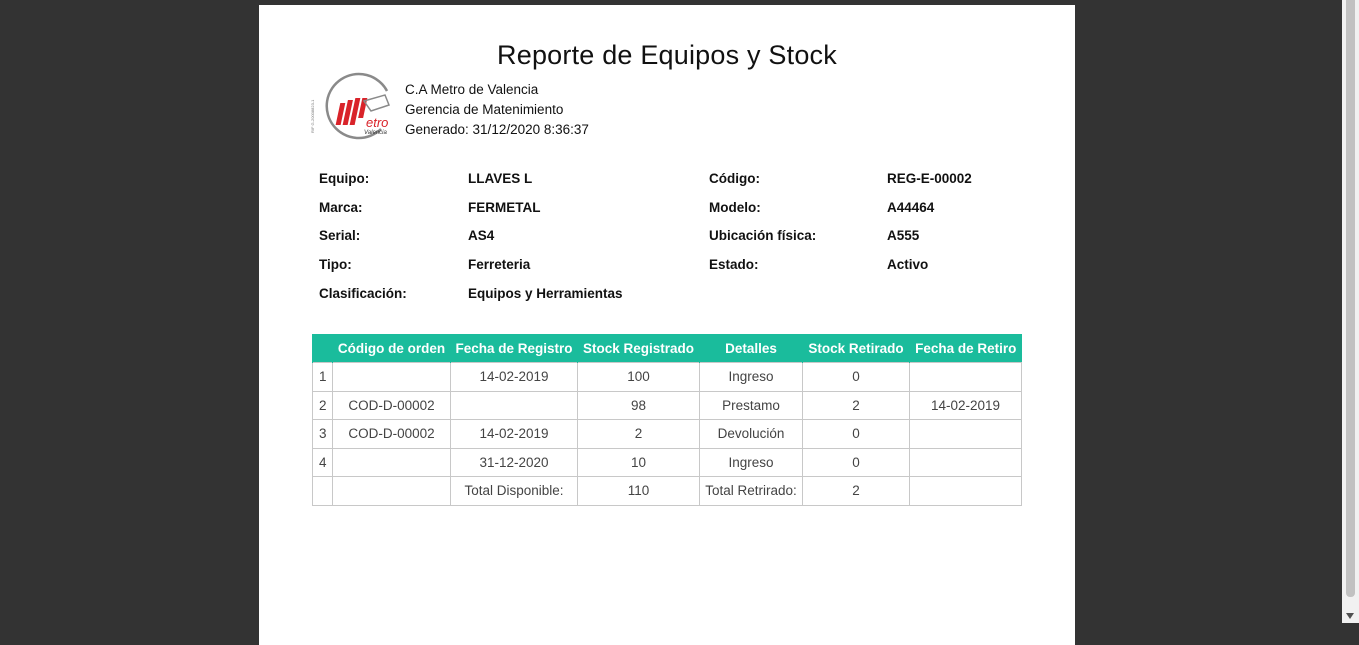  I want to click on cell-stock-registrado: 10, so click(638, 462).